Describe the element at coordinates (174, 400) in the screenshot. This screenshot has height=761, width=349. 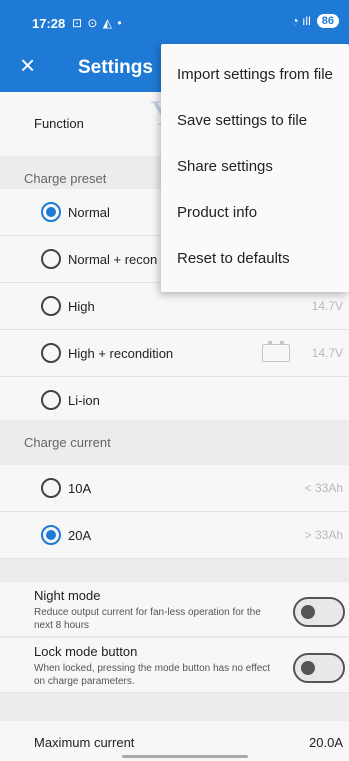
I see `preset-option-li-ion: Li-ion` at that location.